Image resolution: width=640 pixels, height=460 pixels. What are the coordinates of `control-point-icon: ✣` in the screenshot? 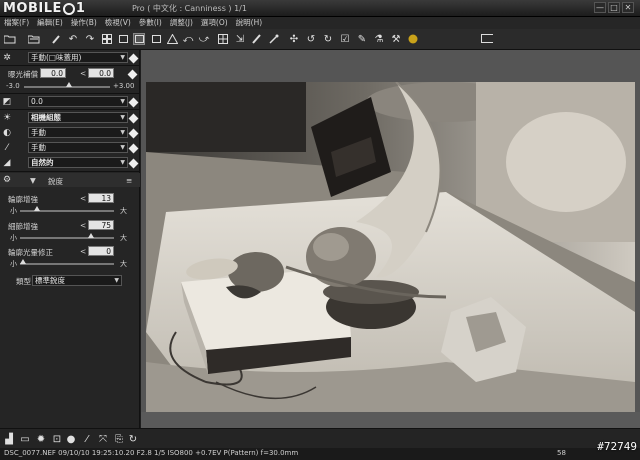 It's located at (294, 39).